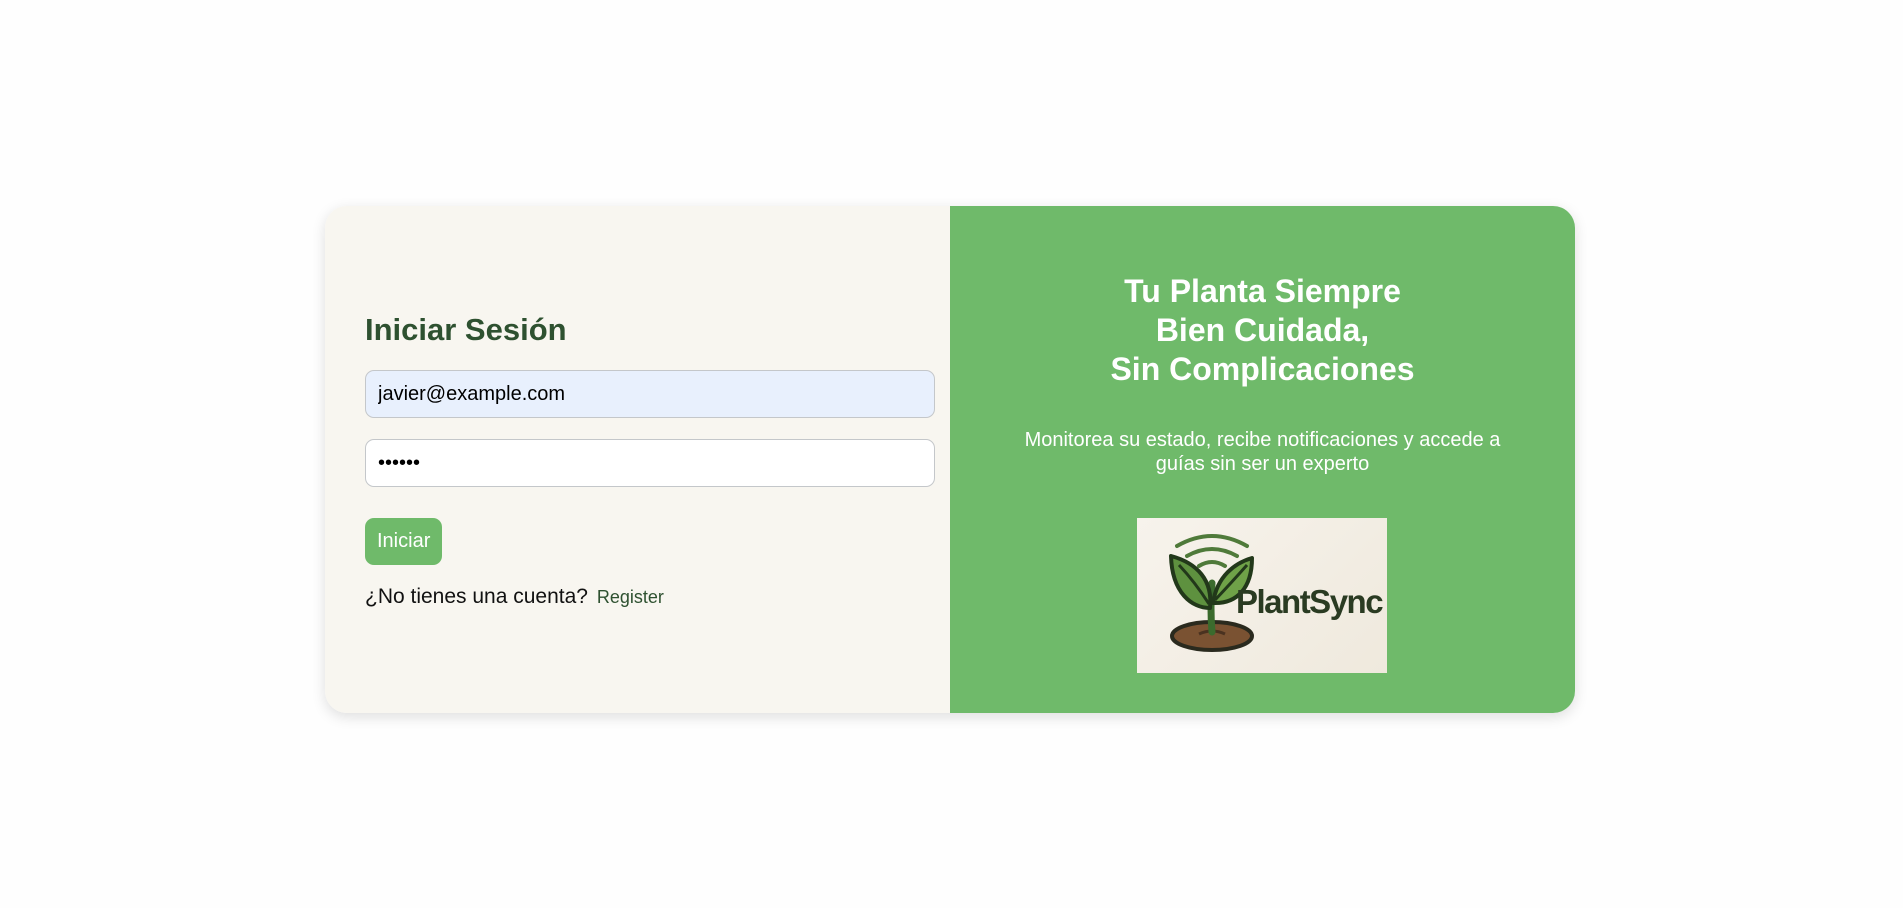 Image resolution: width=1903 pixels, height=908 pixels. I want to click on email-input, so click(650, 394).